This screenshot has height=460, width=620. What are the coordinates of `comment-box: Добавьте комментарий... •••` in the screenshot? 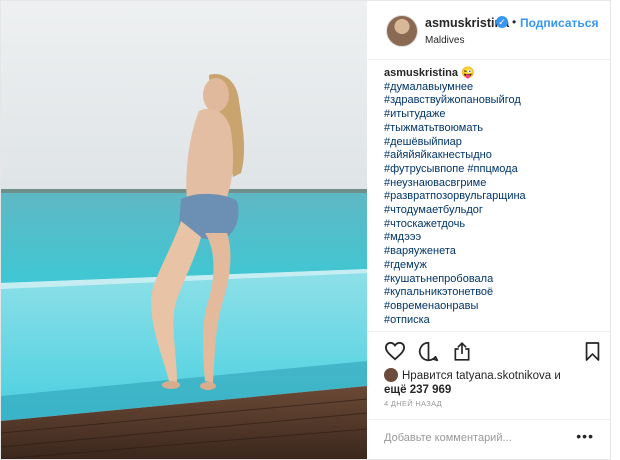 It's located at (489, 439).